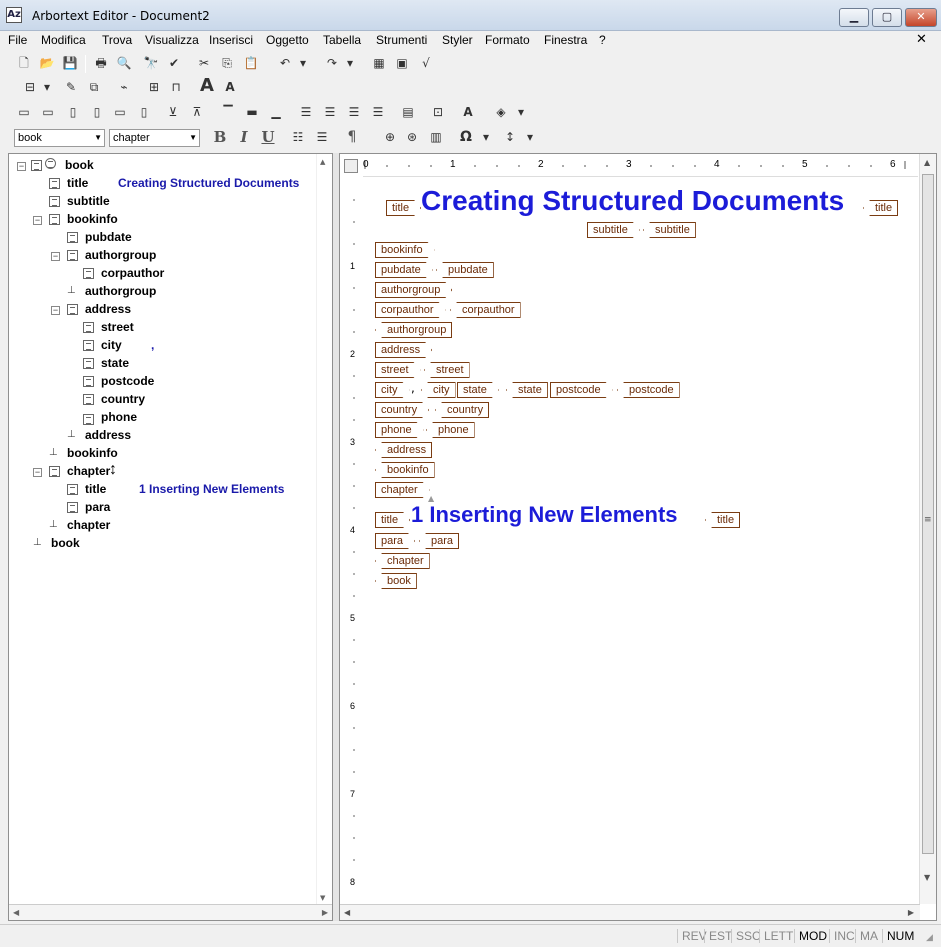 This screenshot has height=947, width=941. What do you see at coordinates (565, 40) in the screenshot?
I see `menu-finestra: Finestra` at bounding box center [565, 40].